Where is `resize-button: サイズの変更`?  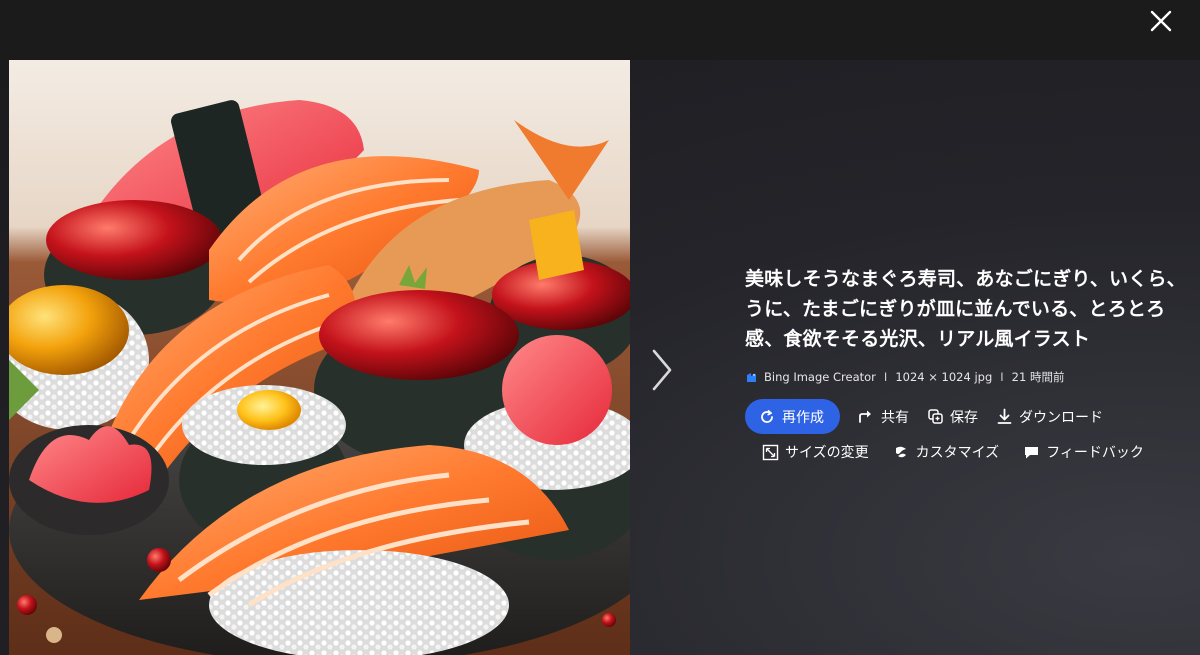
resize-button: サイズの変更 is located at coordinates (815, 452).